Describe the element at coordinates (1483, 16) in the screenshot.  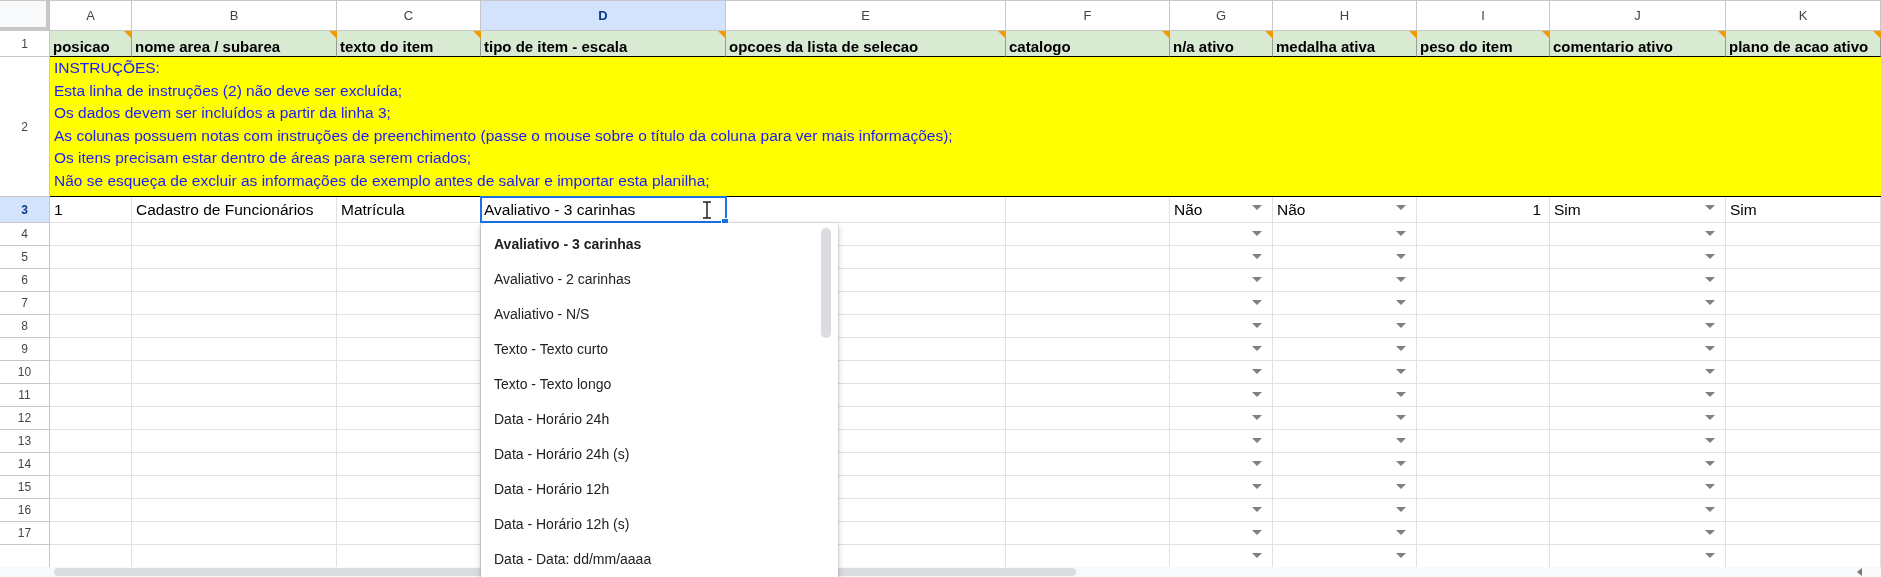
I see `column-letter: I` at that location.